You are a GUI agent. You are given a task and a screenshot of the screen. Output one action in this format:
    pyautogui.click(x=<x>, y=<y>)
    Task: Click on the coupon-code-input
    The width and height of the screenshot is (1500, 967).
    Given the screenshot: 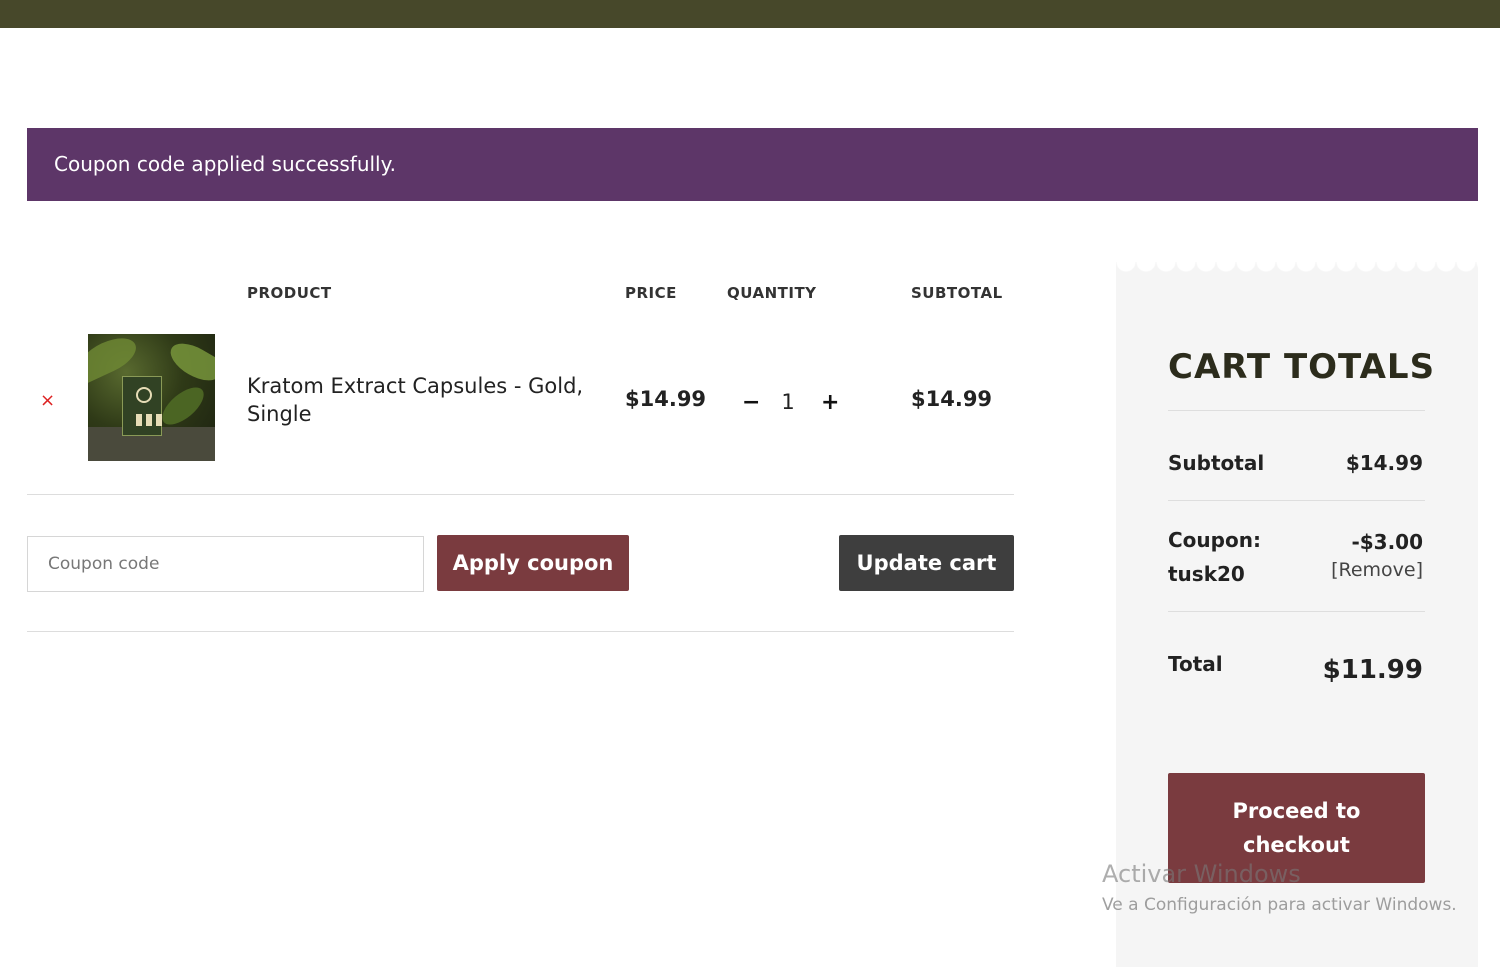 What is the action you would take?
    pyautogui.click(x=225, y=564)
    